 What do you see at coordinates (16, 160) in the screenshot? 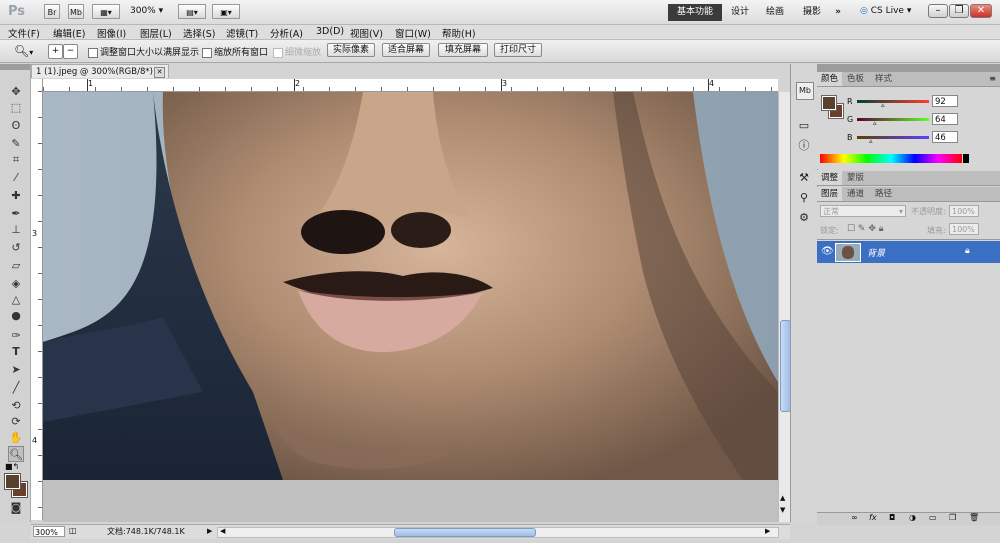
I see `crop-tool-icon: ⌗` at bounding box center [16, 160].